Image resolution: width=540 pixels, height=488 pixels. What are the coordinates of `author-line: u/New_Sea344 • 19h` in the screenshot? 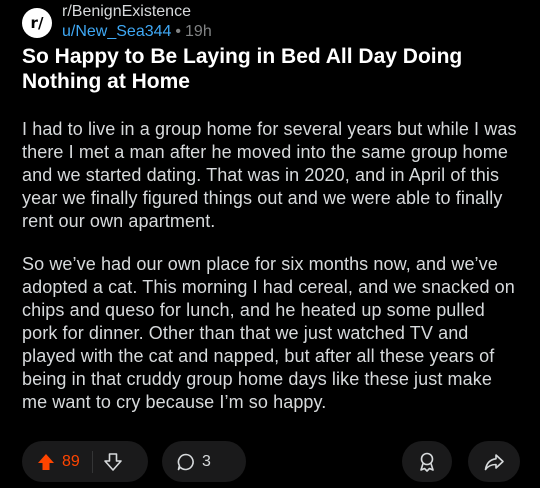 It's located at (137, 32).